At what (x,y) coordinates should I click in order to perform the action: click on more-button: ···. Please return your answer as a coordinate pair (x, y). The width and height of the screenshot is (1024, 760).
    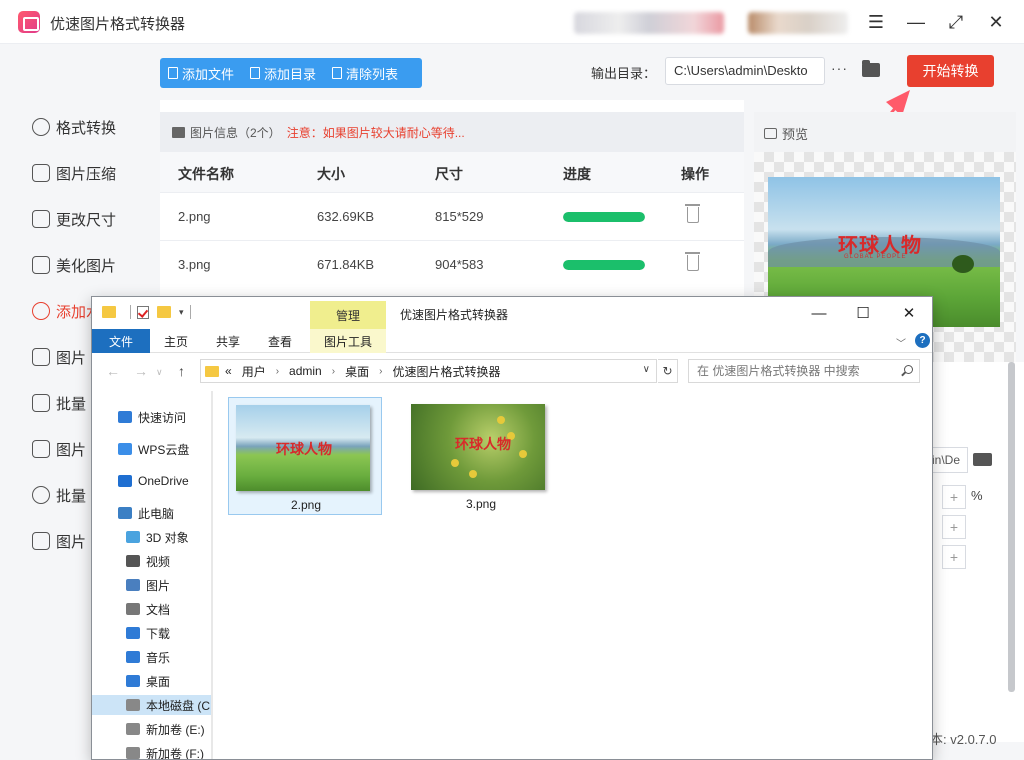
    Looking at the image, I should click on (839, 68).